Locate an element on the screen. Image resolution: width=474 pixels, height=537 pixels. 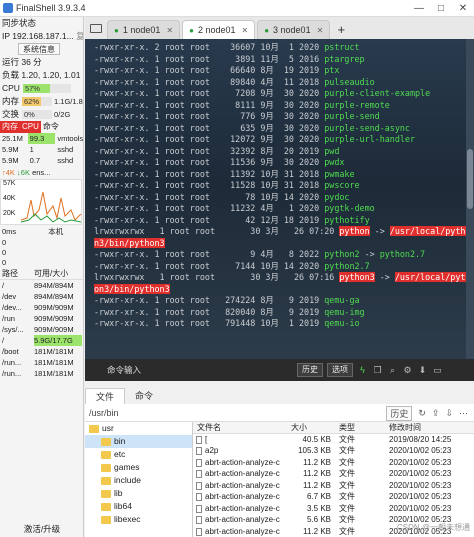
tab-3: ● 3 node01 ✕ is located at coordinates (294, 29).